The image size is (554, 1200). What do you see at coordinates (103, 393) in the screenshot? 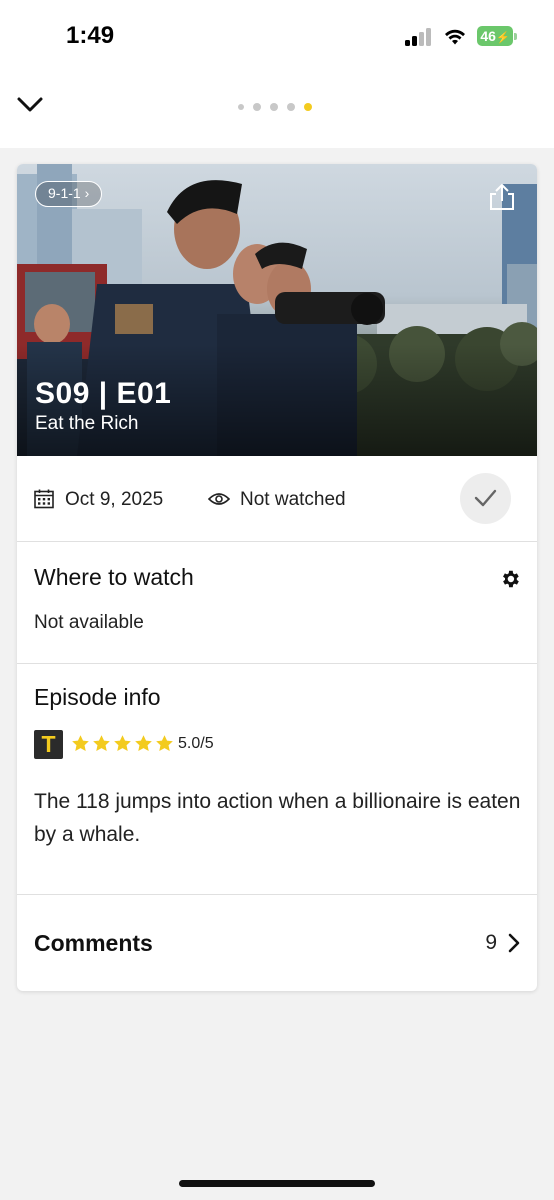
I see `episode-code: S09 | E01` at bounding box center [103, 393].